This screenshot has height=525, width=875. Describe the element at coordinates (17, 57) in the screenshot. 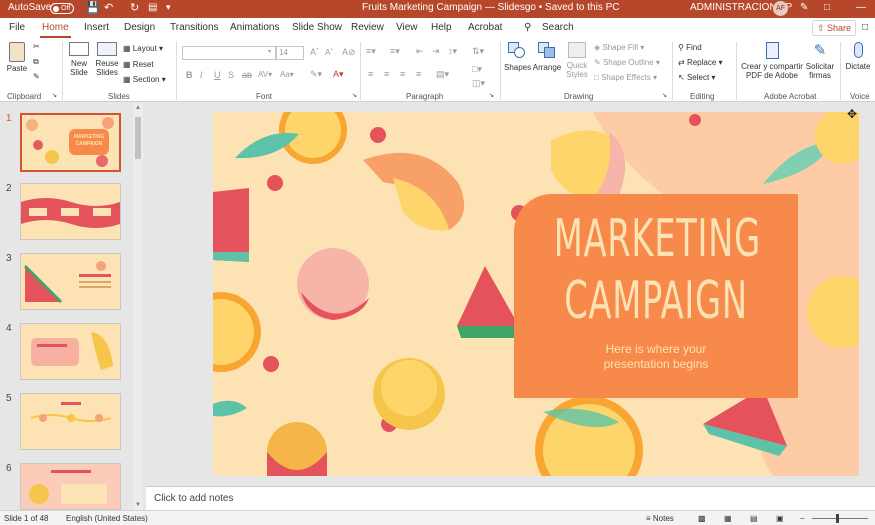

I see `paste-button: Paste` at that location.